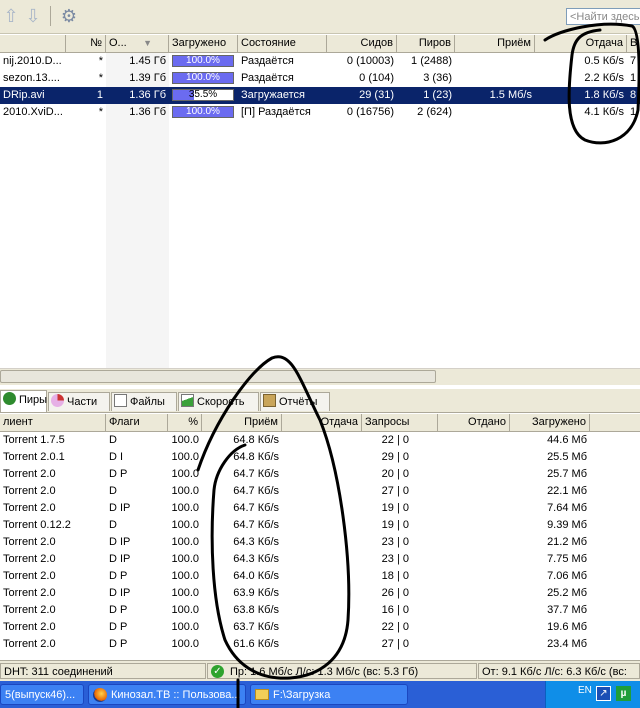  What do you see at coordinates (69, 16) in the screenshot?
I see `gear-icon: ⚙` at bounding box center [69, 16].